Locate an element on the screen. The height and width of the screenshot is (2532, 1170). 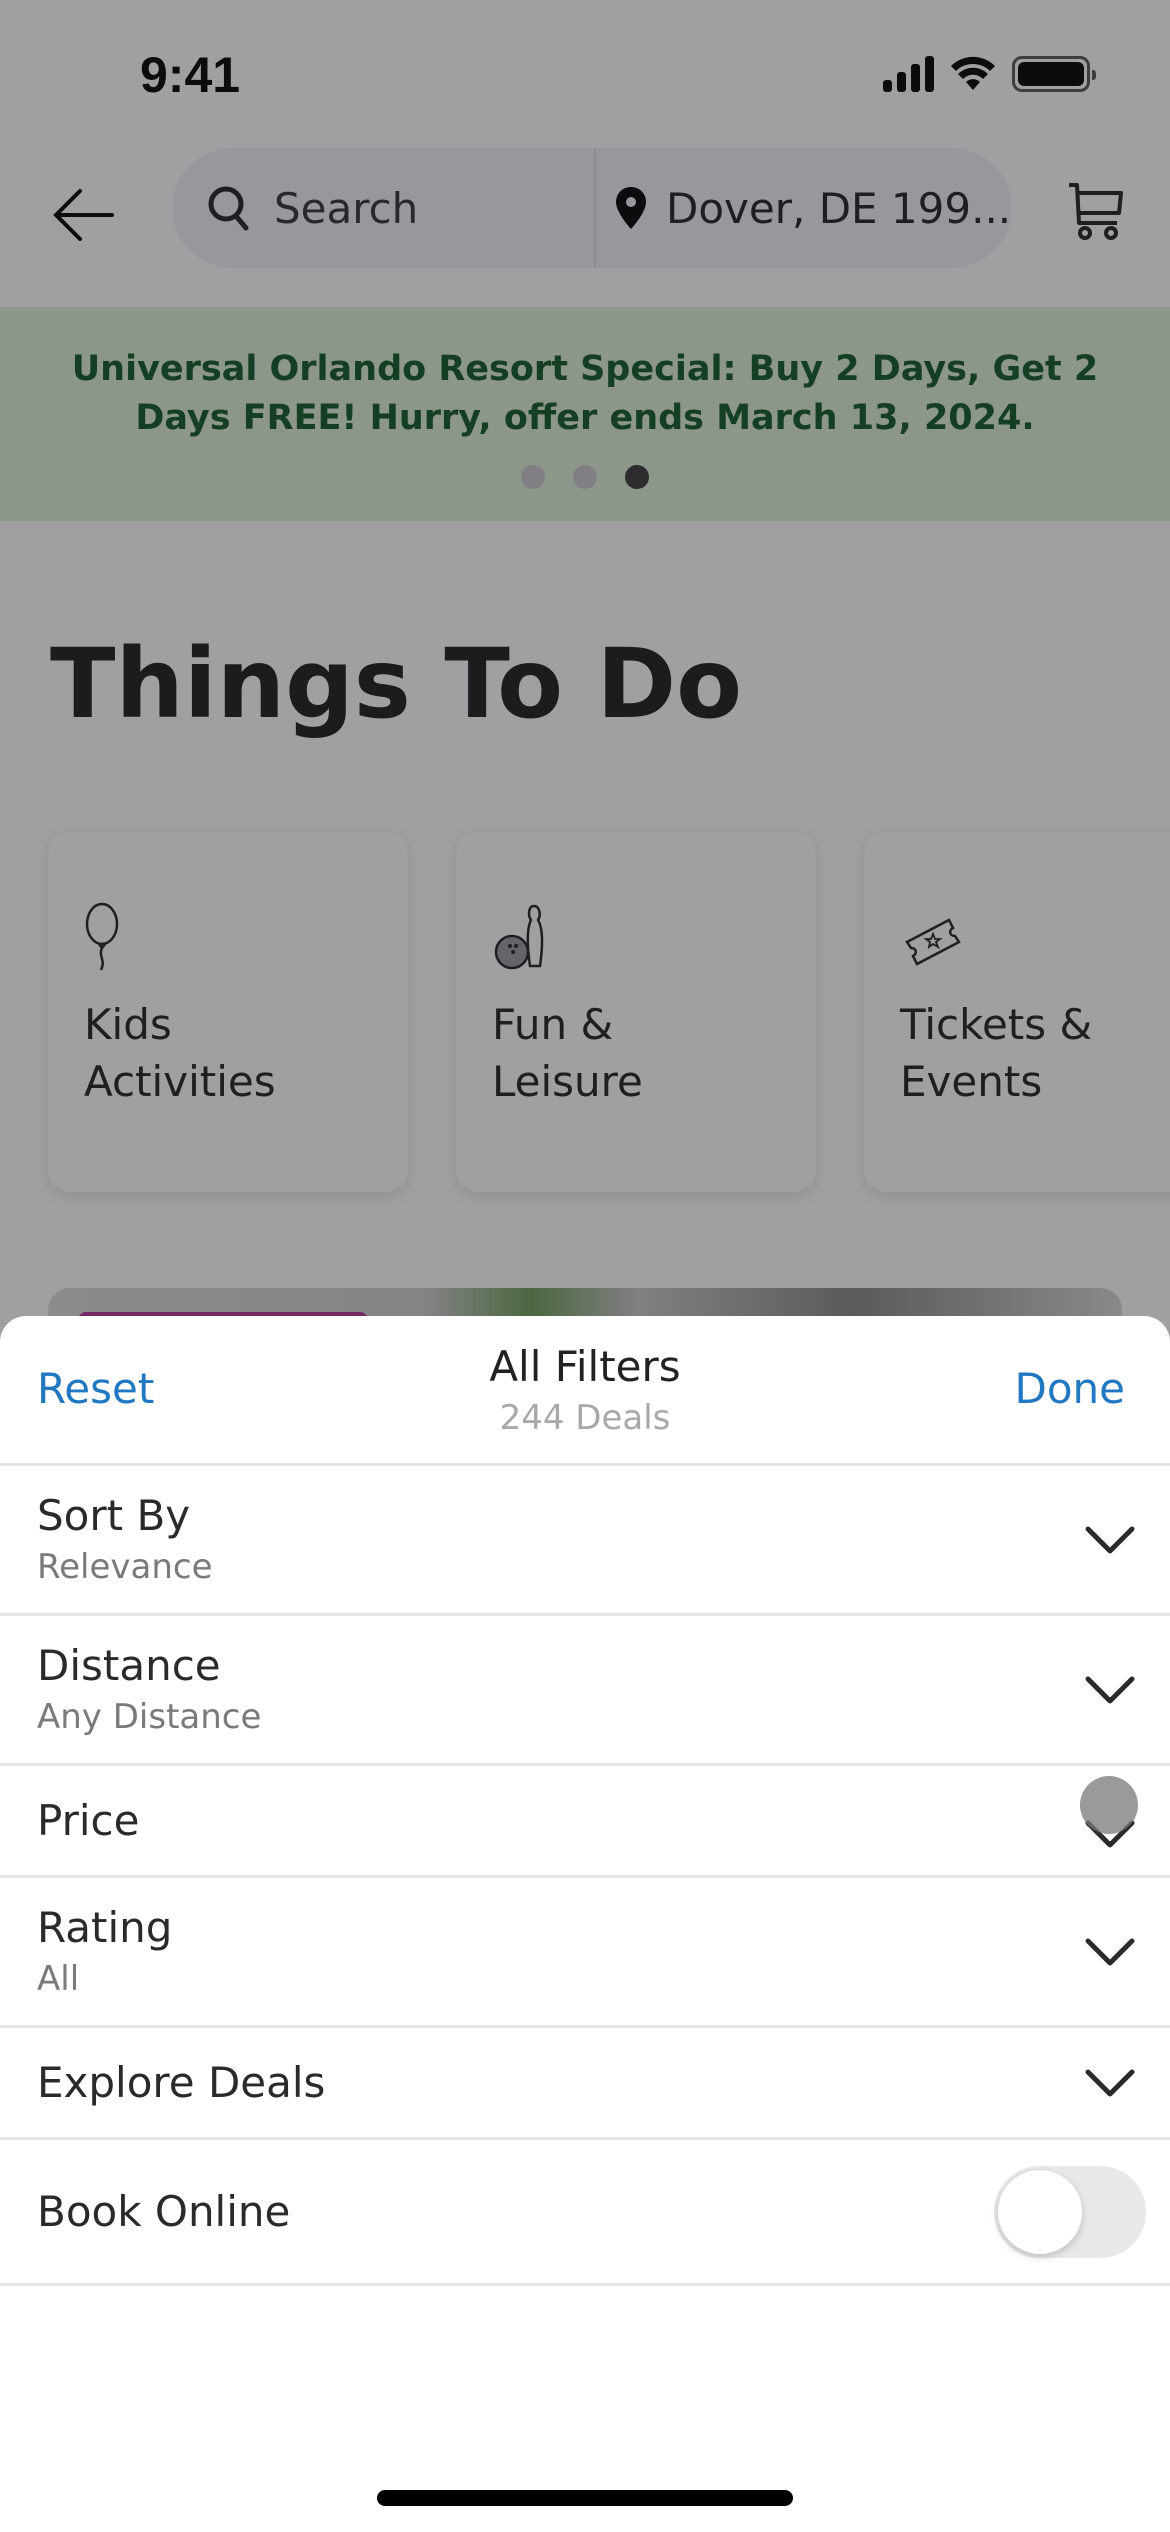
filter-value: Any Distance is located at coordinates (149, 1716).